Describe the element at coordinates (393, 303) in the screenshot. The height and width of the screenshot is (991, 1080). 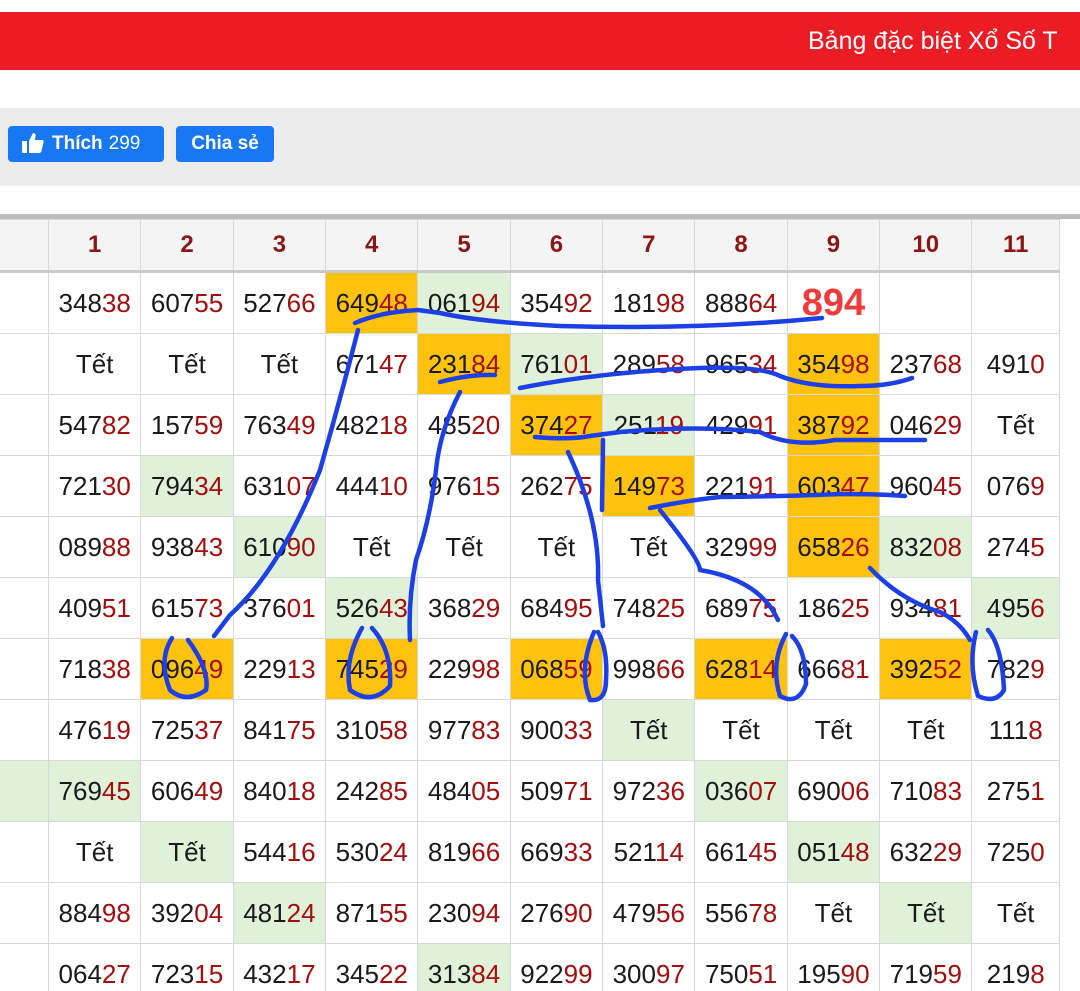
I see `number-tail: 48` at that location.